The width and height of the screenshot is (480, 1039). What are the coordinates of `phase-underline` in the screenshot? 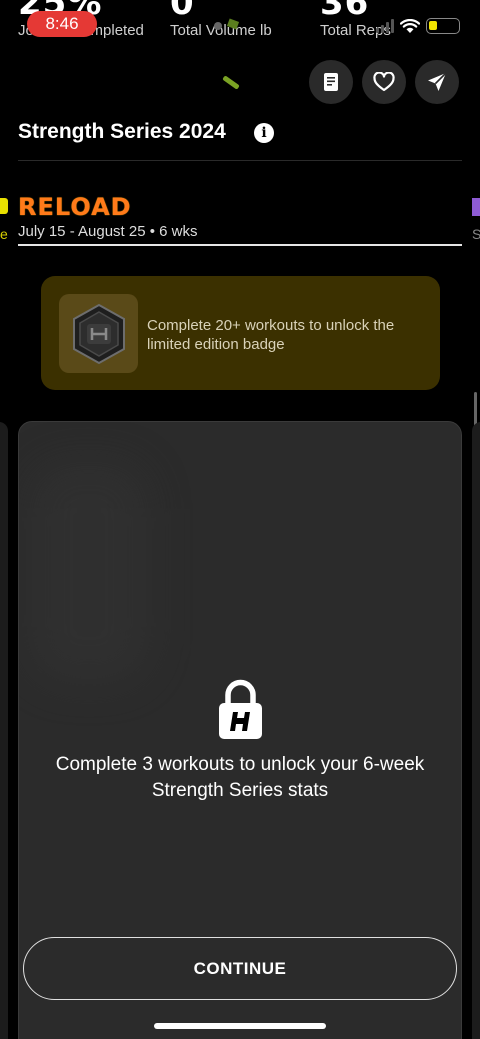 It's located at (240, 245).